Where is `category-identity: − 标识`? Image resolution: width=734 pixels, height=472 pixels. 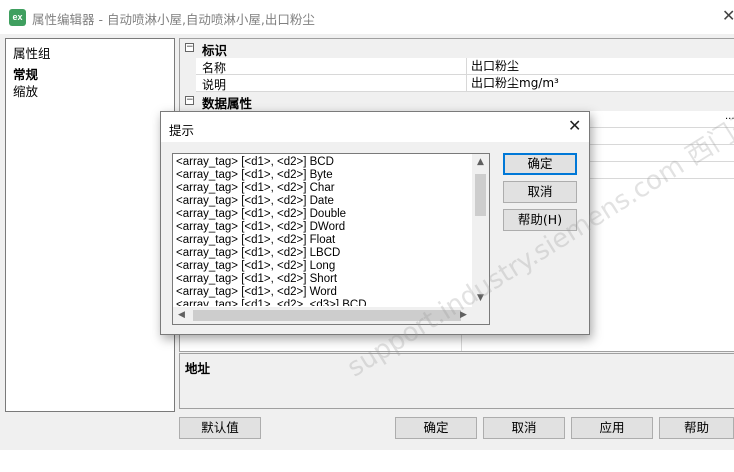
category-identity: − 标识 is located at coordinates (457, 48).